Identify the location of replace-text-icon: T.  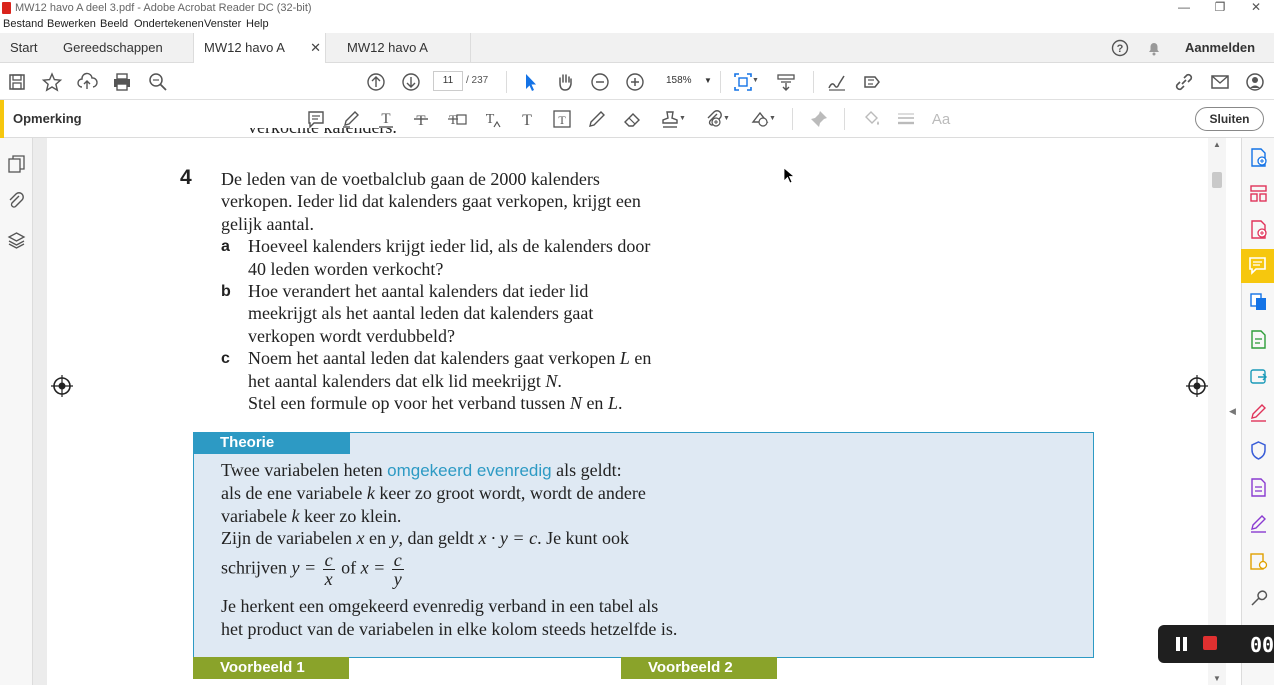
(457, 119).